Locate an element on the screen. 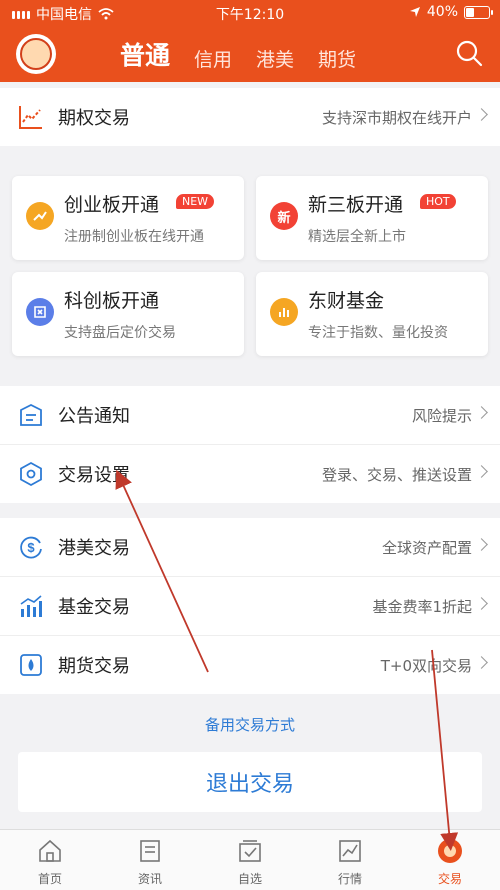 The height and width of the screenshot is (890, 500). new-badge: NEW is located at coordinates (195, 201).